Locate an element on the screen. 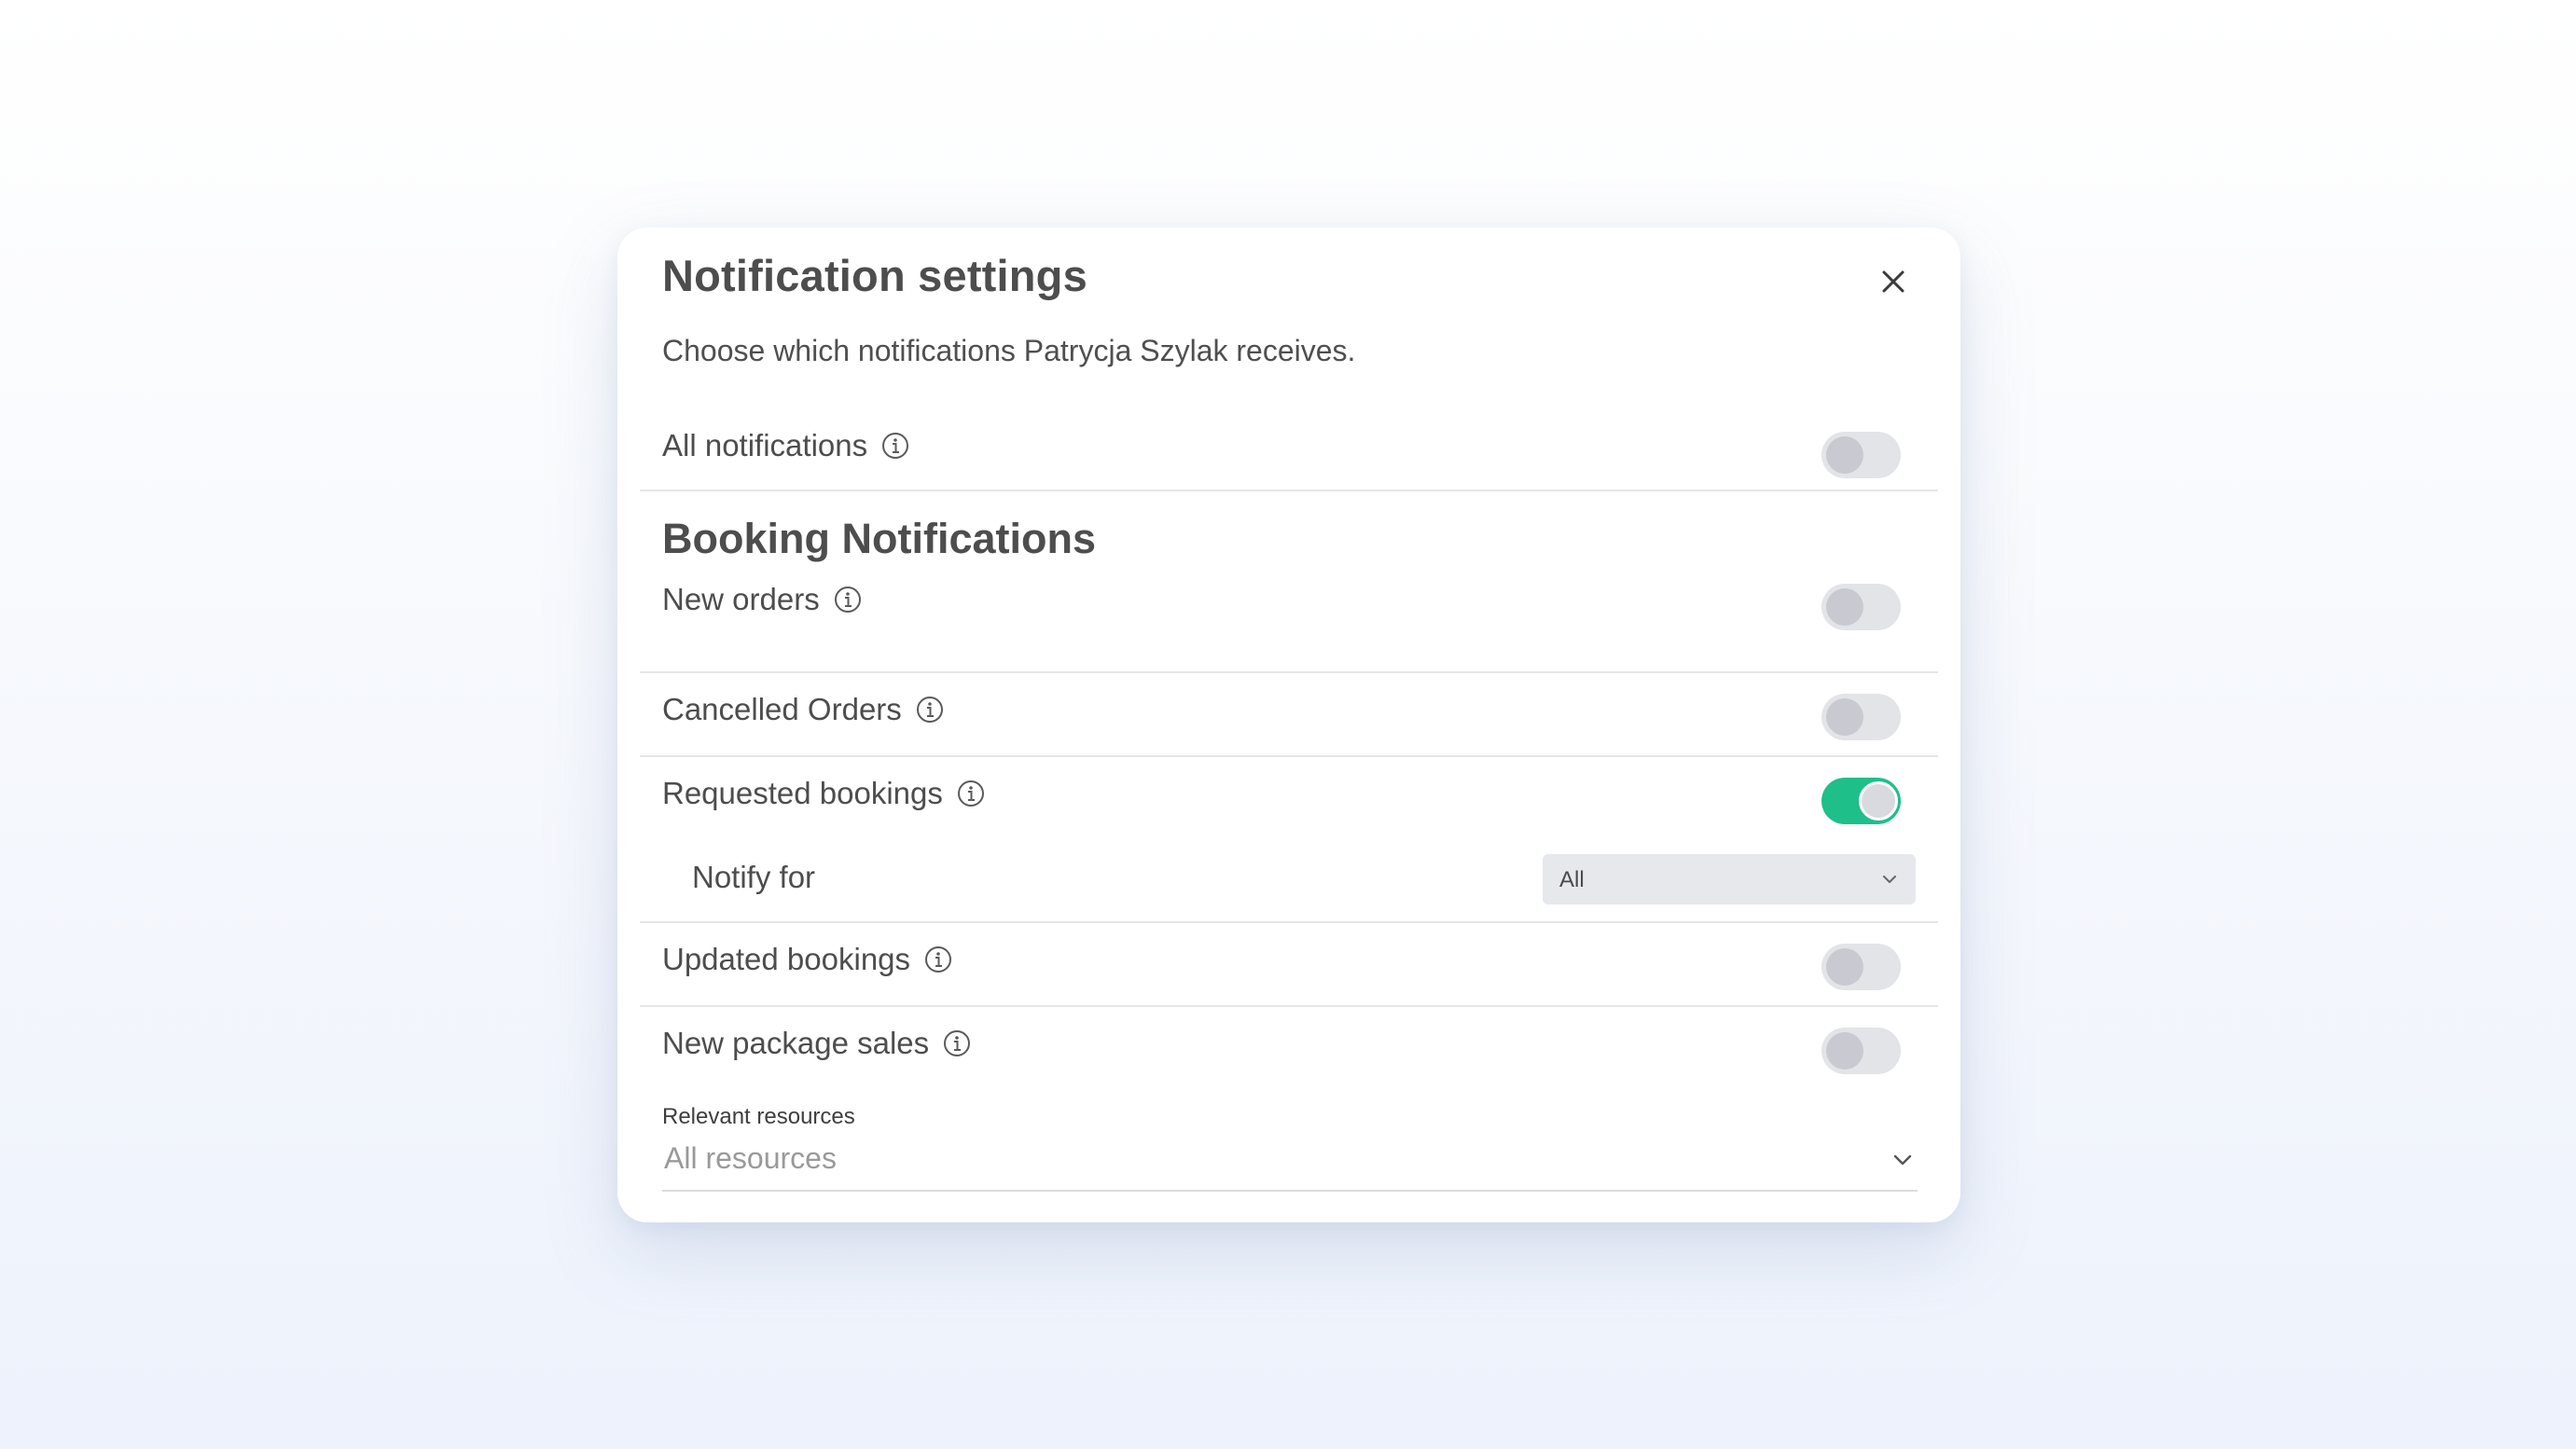 The height and width of the screenshot is (1449, 2576). requested-bookings-label: Requested bookings is located at coordinates (802, 793).